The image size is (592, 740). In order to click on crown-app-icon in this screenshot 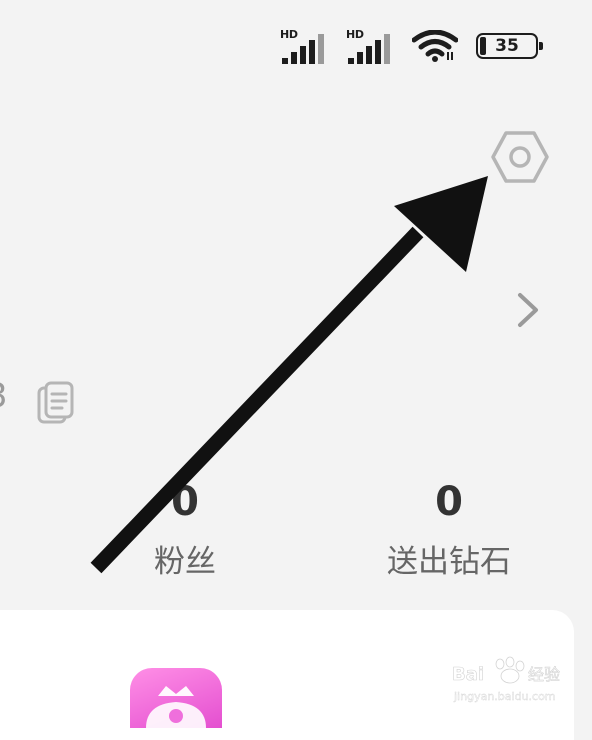, I will do `click(176, 698)`.